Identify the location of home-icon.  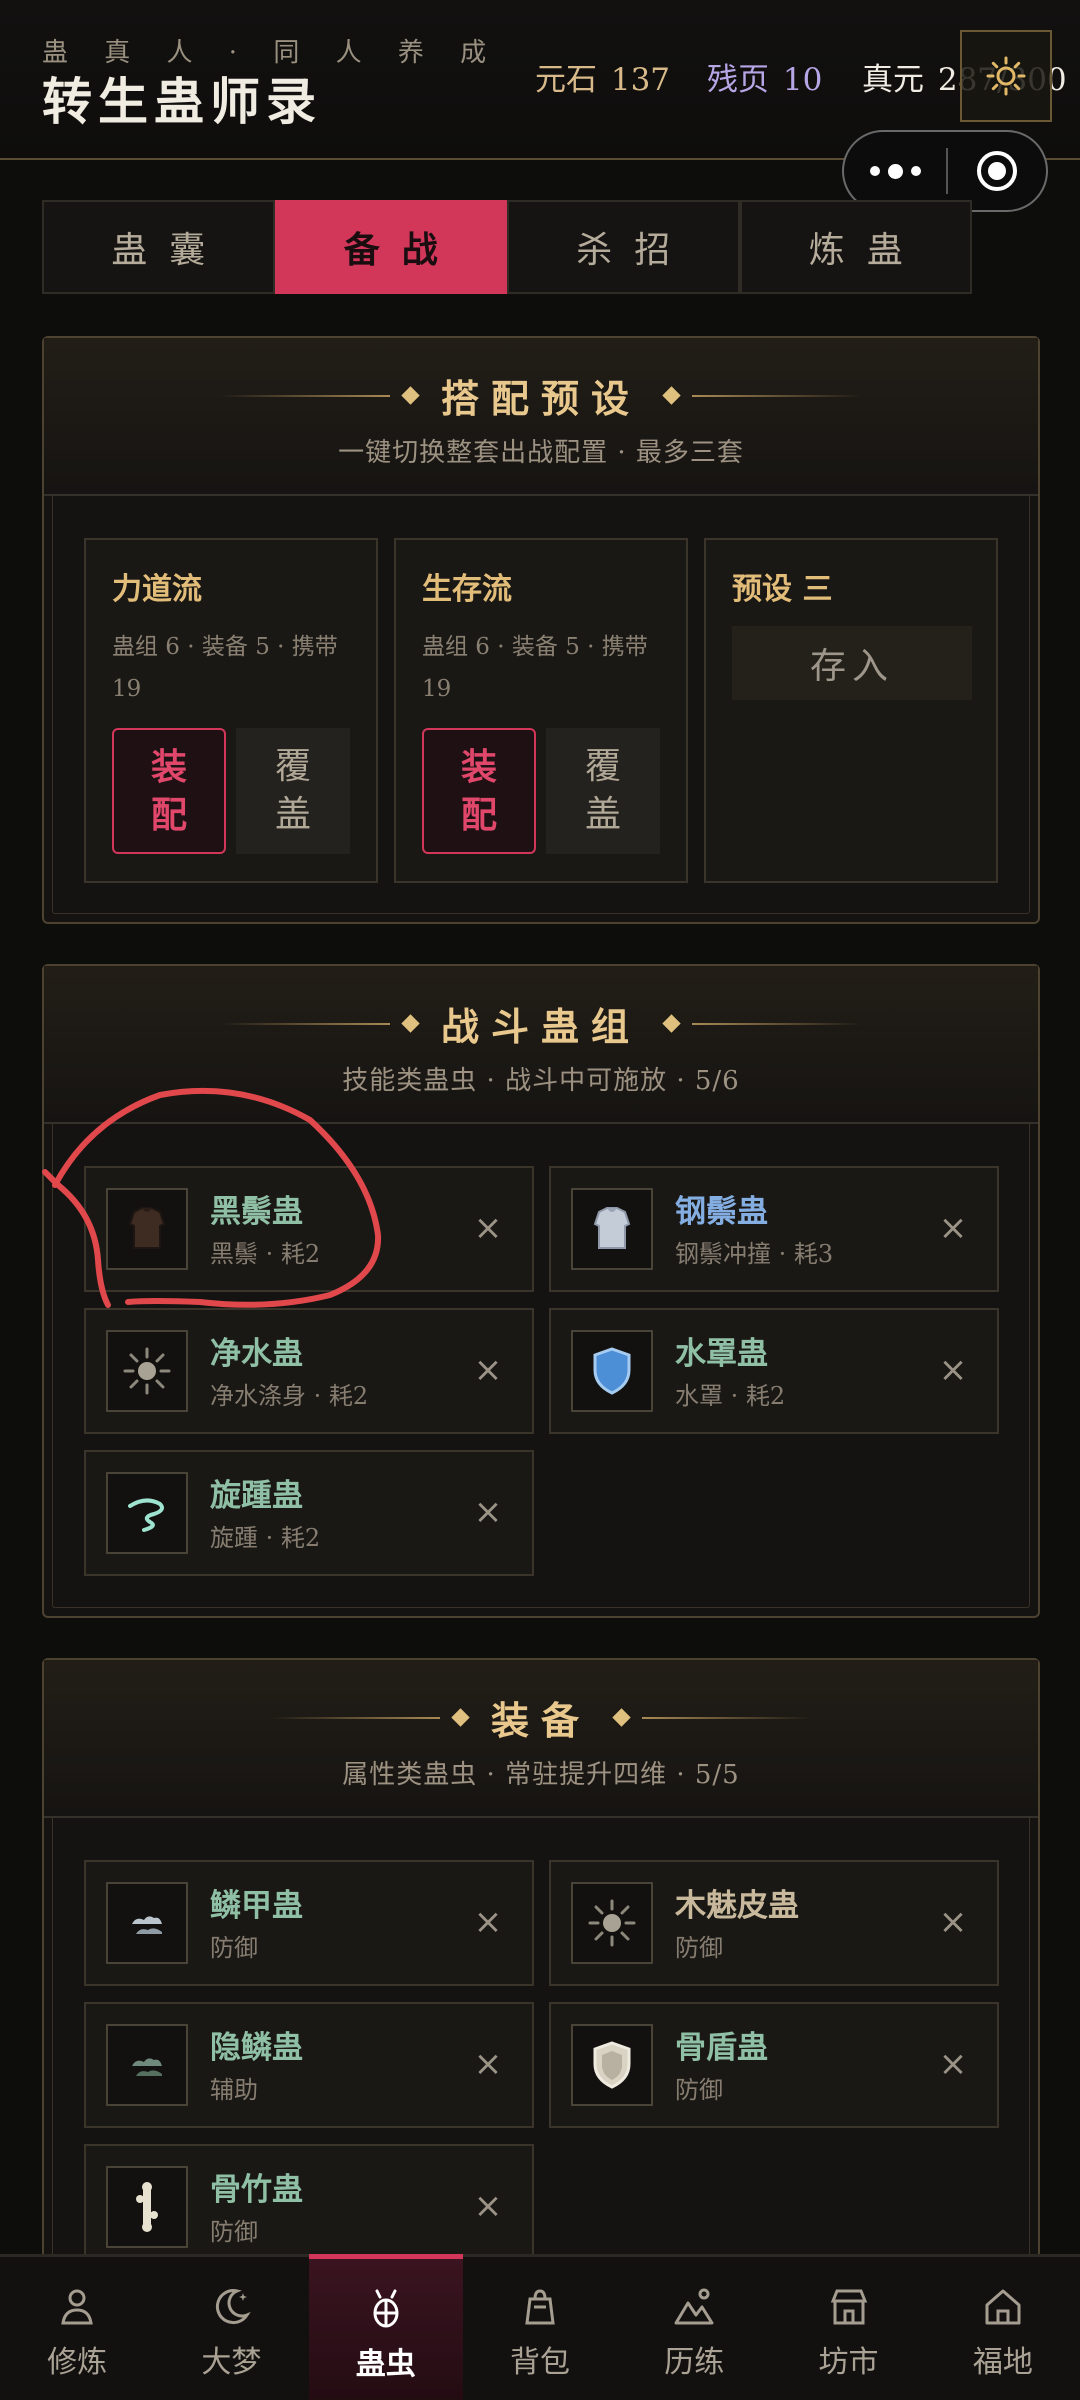
(1003, 2307).